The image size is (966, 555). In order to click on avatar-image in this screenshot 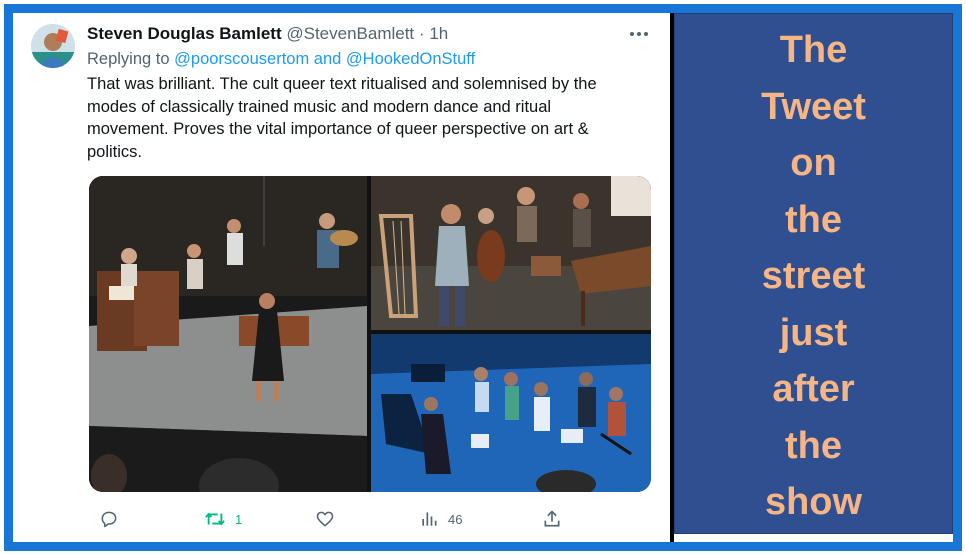, I will do `click(53, 46)`.